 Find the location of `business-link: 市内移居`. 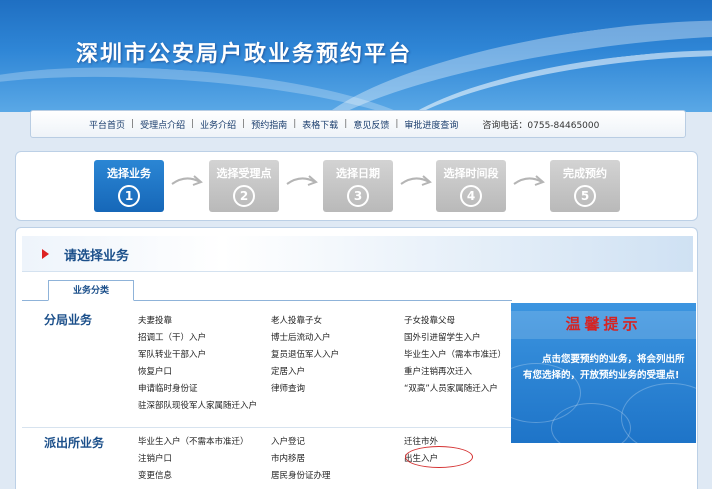

business-link: 市内移居 is located at coordinates (328, 458).